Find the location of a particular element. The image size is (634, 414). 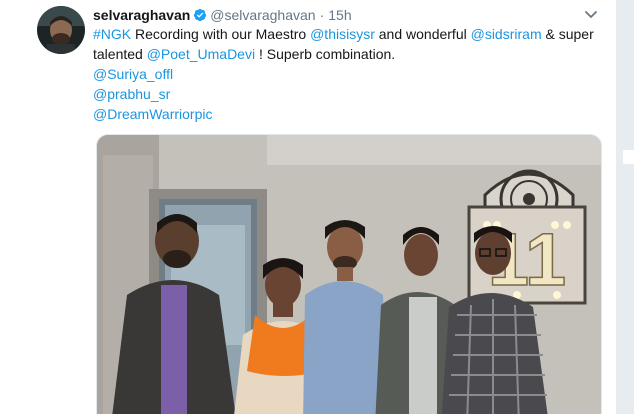

tweet-text-segment: & super is located at coordinates (567, 34).